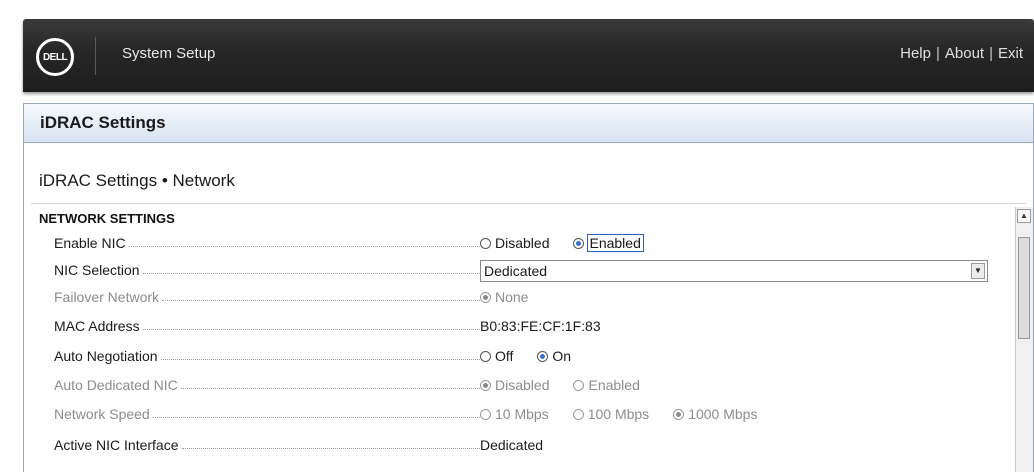  I want to click on nic-selection-label: NIC Selection, so click(97, 270).